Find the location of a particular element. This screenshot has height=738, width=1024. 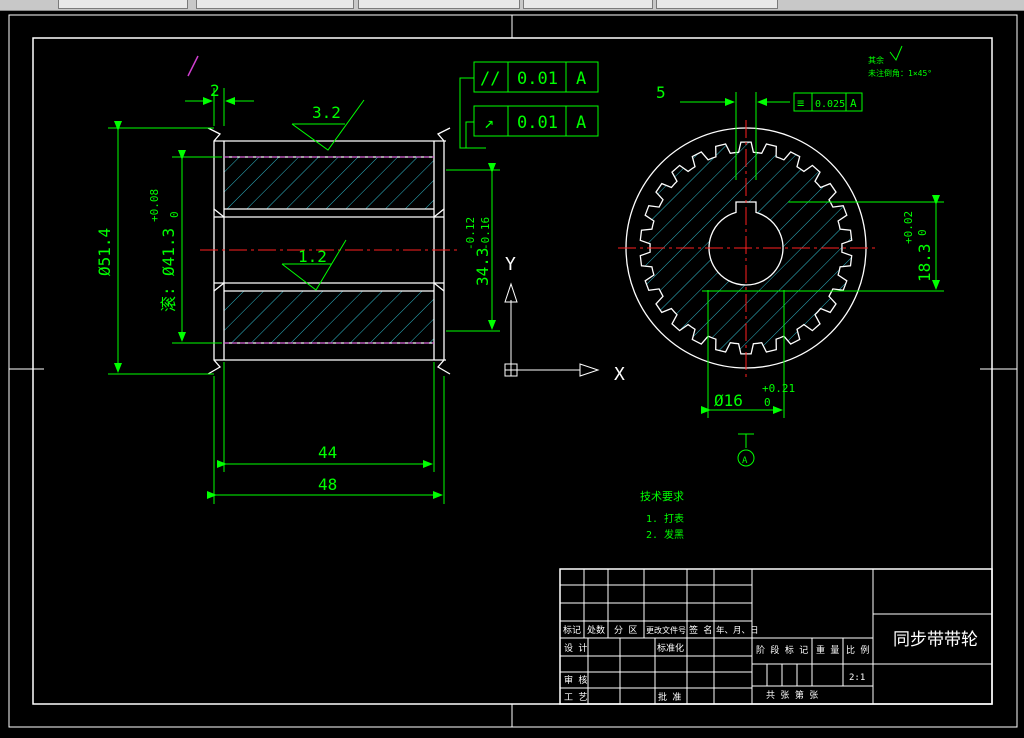

dim-outer-diameter: Ø51.4 is located at coordinates (104, 252).